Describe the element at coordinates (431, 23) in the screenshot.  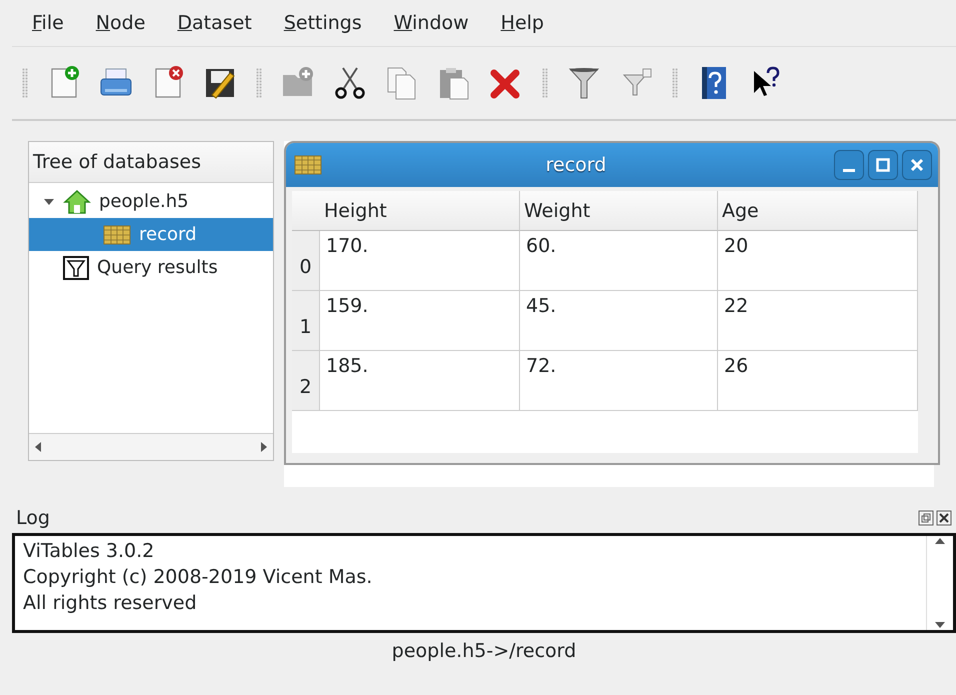
I see `menu-item: Window` at that location.